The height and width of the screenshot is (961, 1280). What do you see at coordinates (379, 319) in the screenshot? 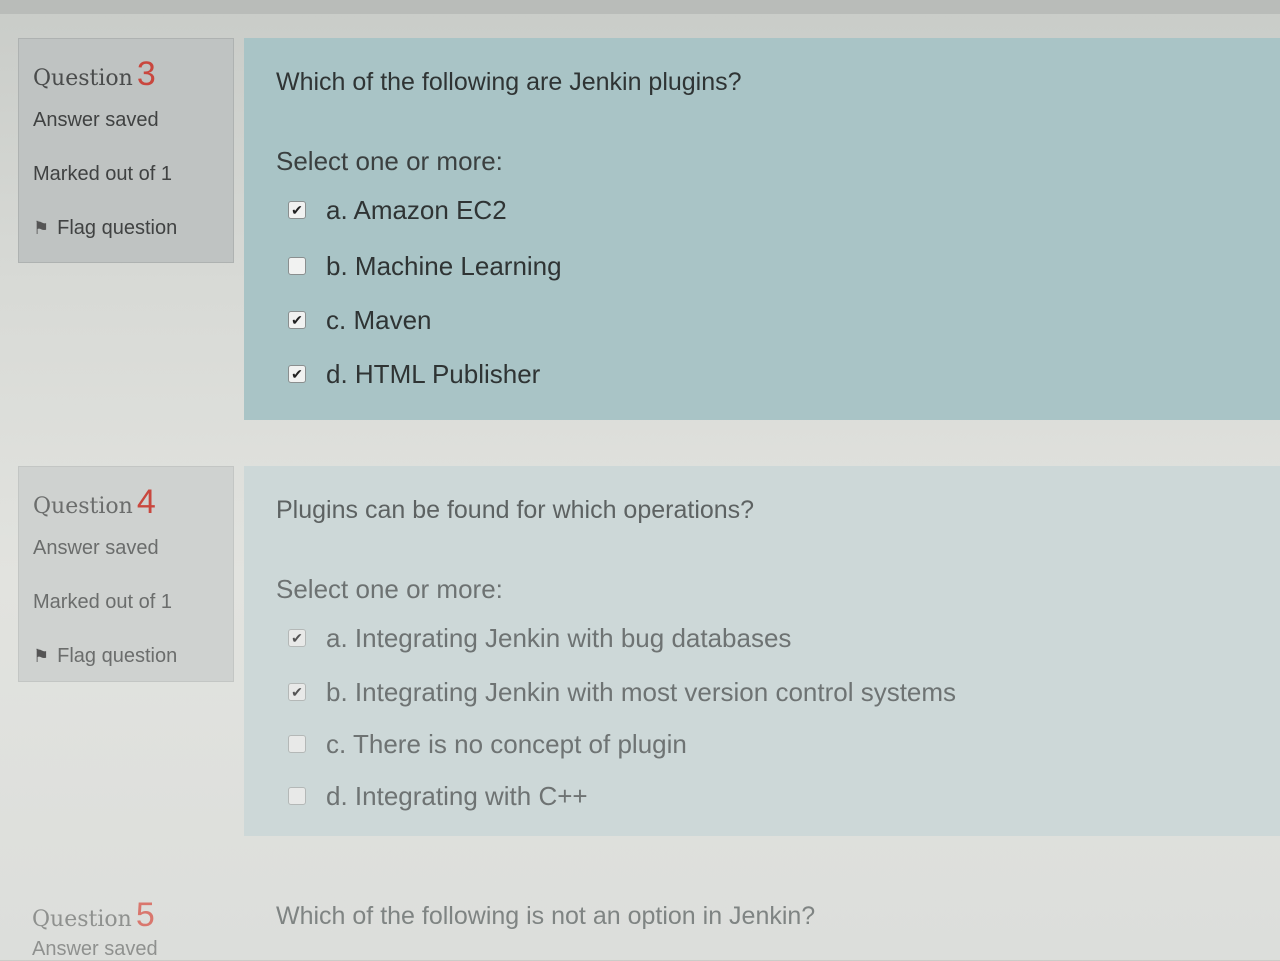
I see `option-label: c. Maven` at bounding box center [379, 319].